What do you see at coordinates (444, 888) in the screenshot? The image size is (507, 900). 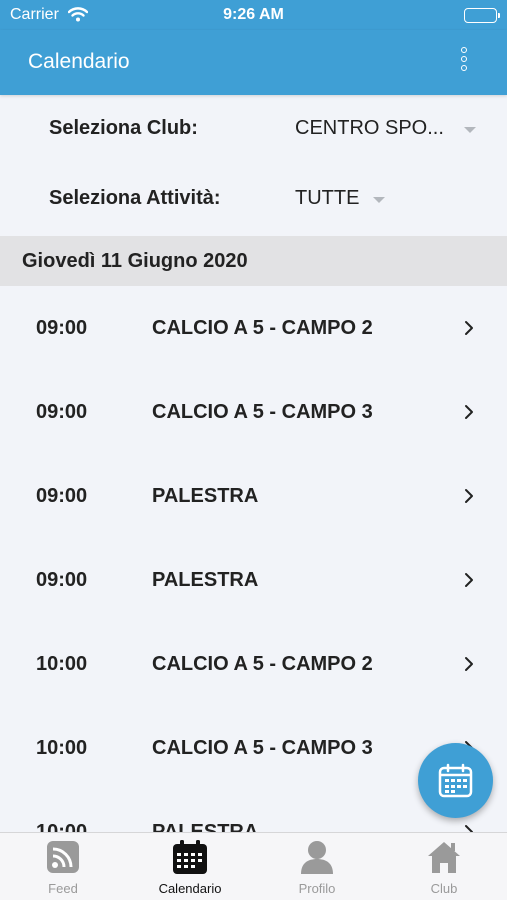 I see `tab-club-label: Club` at bounding box center [444, 888].